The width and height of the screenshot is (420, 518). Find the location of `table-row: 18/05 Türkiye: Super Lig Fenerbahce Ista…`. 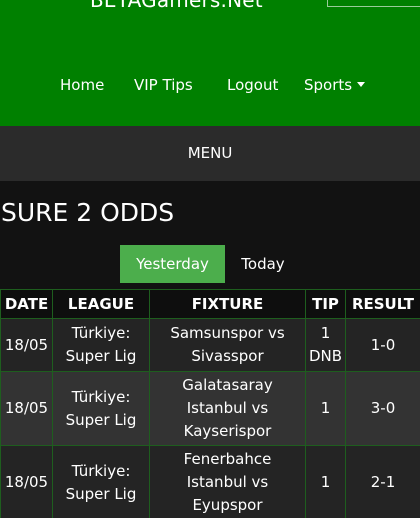

table-row: 18/05 Türkiye: Super Lig Fenerbahce Ista… is located at coordinates (210, 481).